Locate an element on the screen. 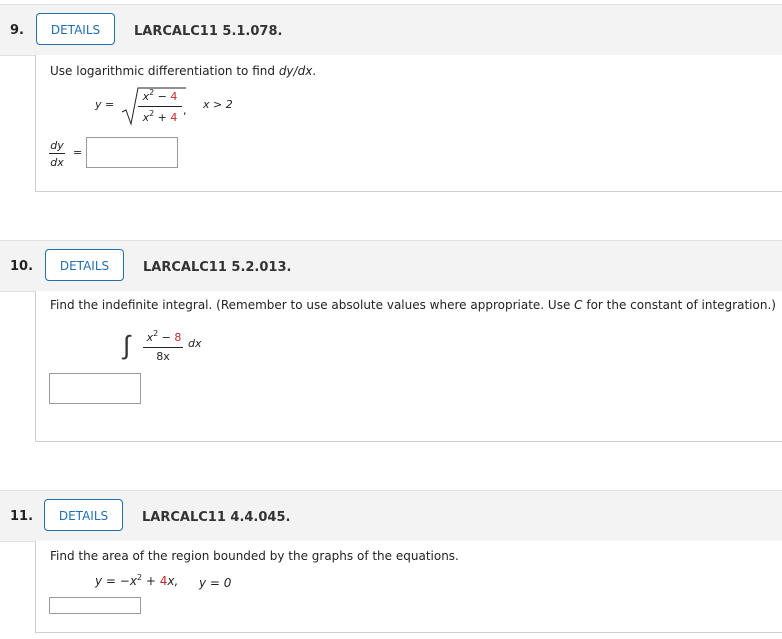 The height and width of the screenshot is (639, 782). problem-code: LARCALC11 5.1.078. is located at coordinates (208, 31).